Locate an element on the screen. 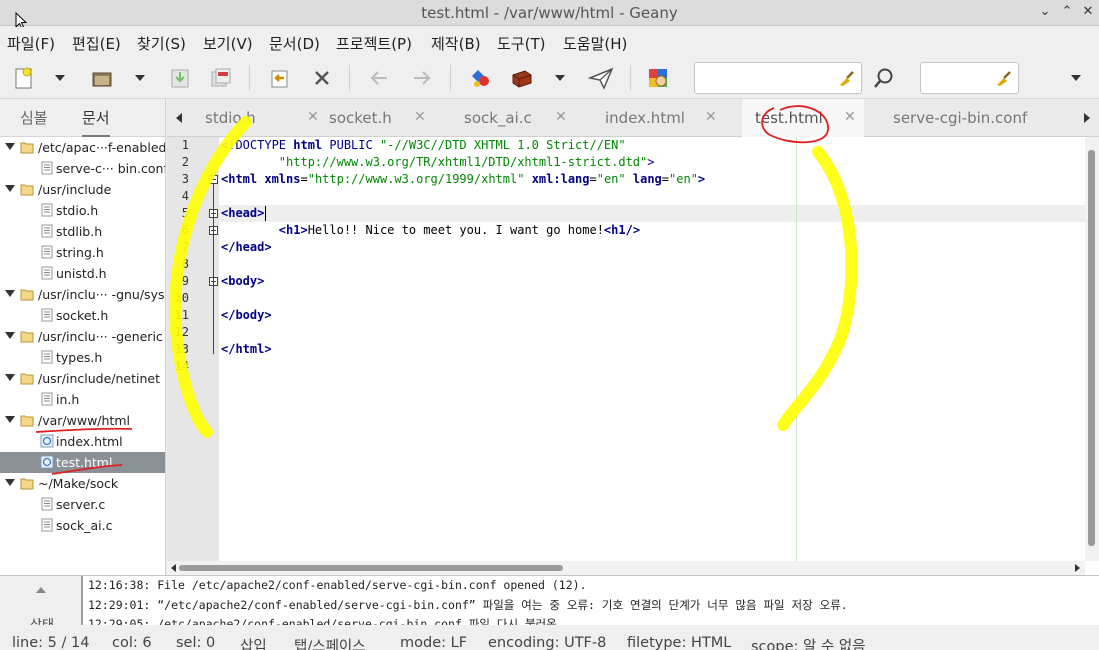 The height and width of the screenshot is (650, 1099). vertical-scroll-thumb is located at coordinates (1091, 348).